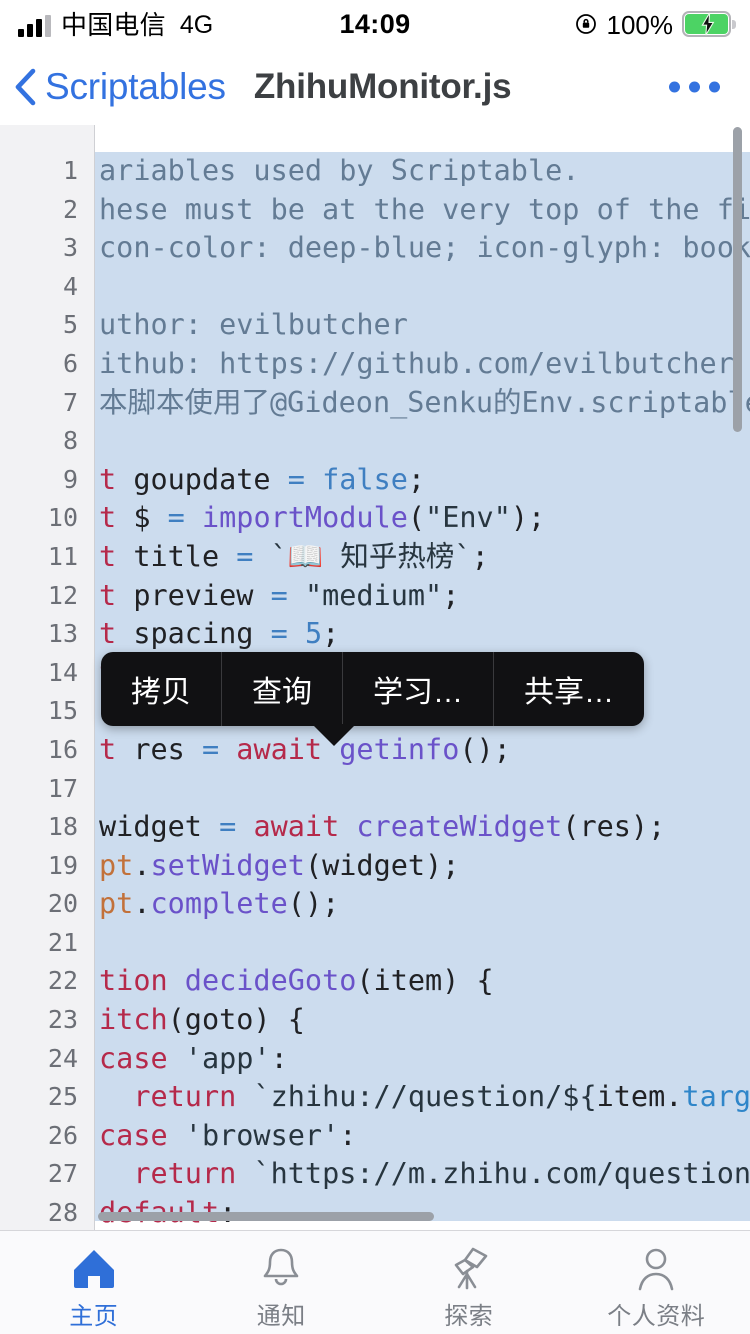 The height and width of the screenshot is (1334, 750). I want to click on back-button: Scriptables, so click(113, 87).